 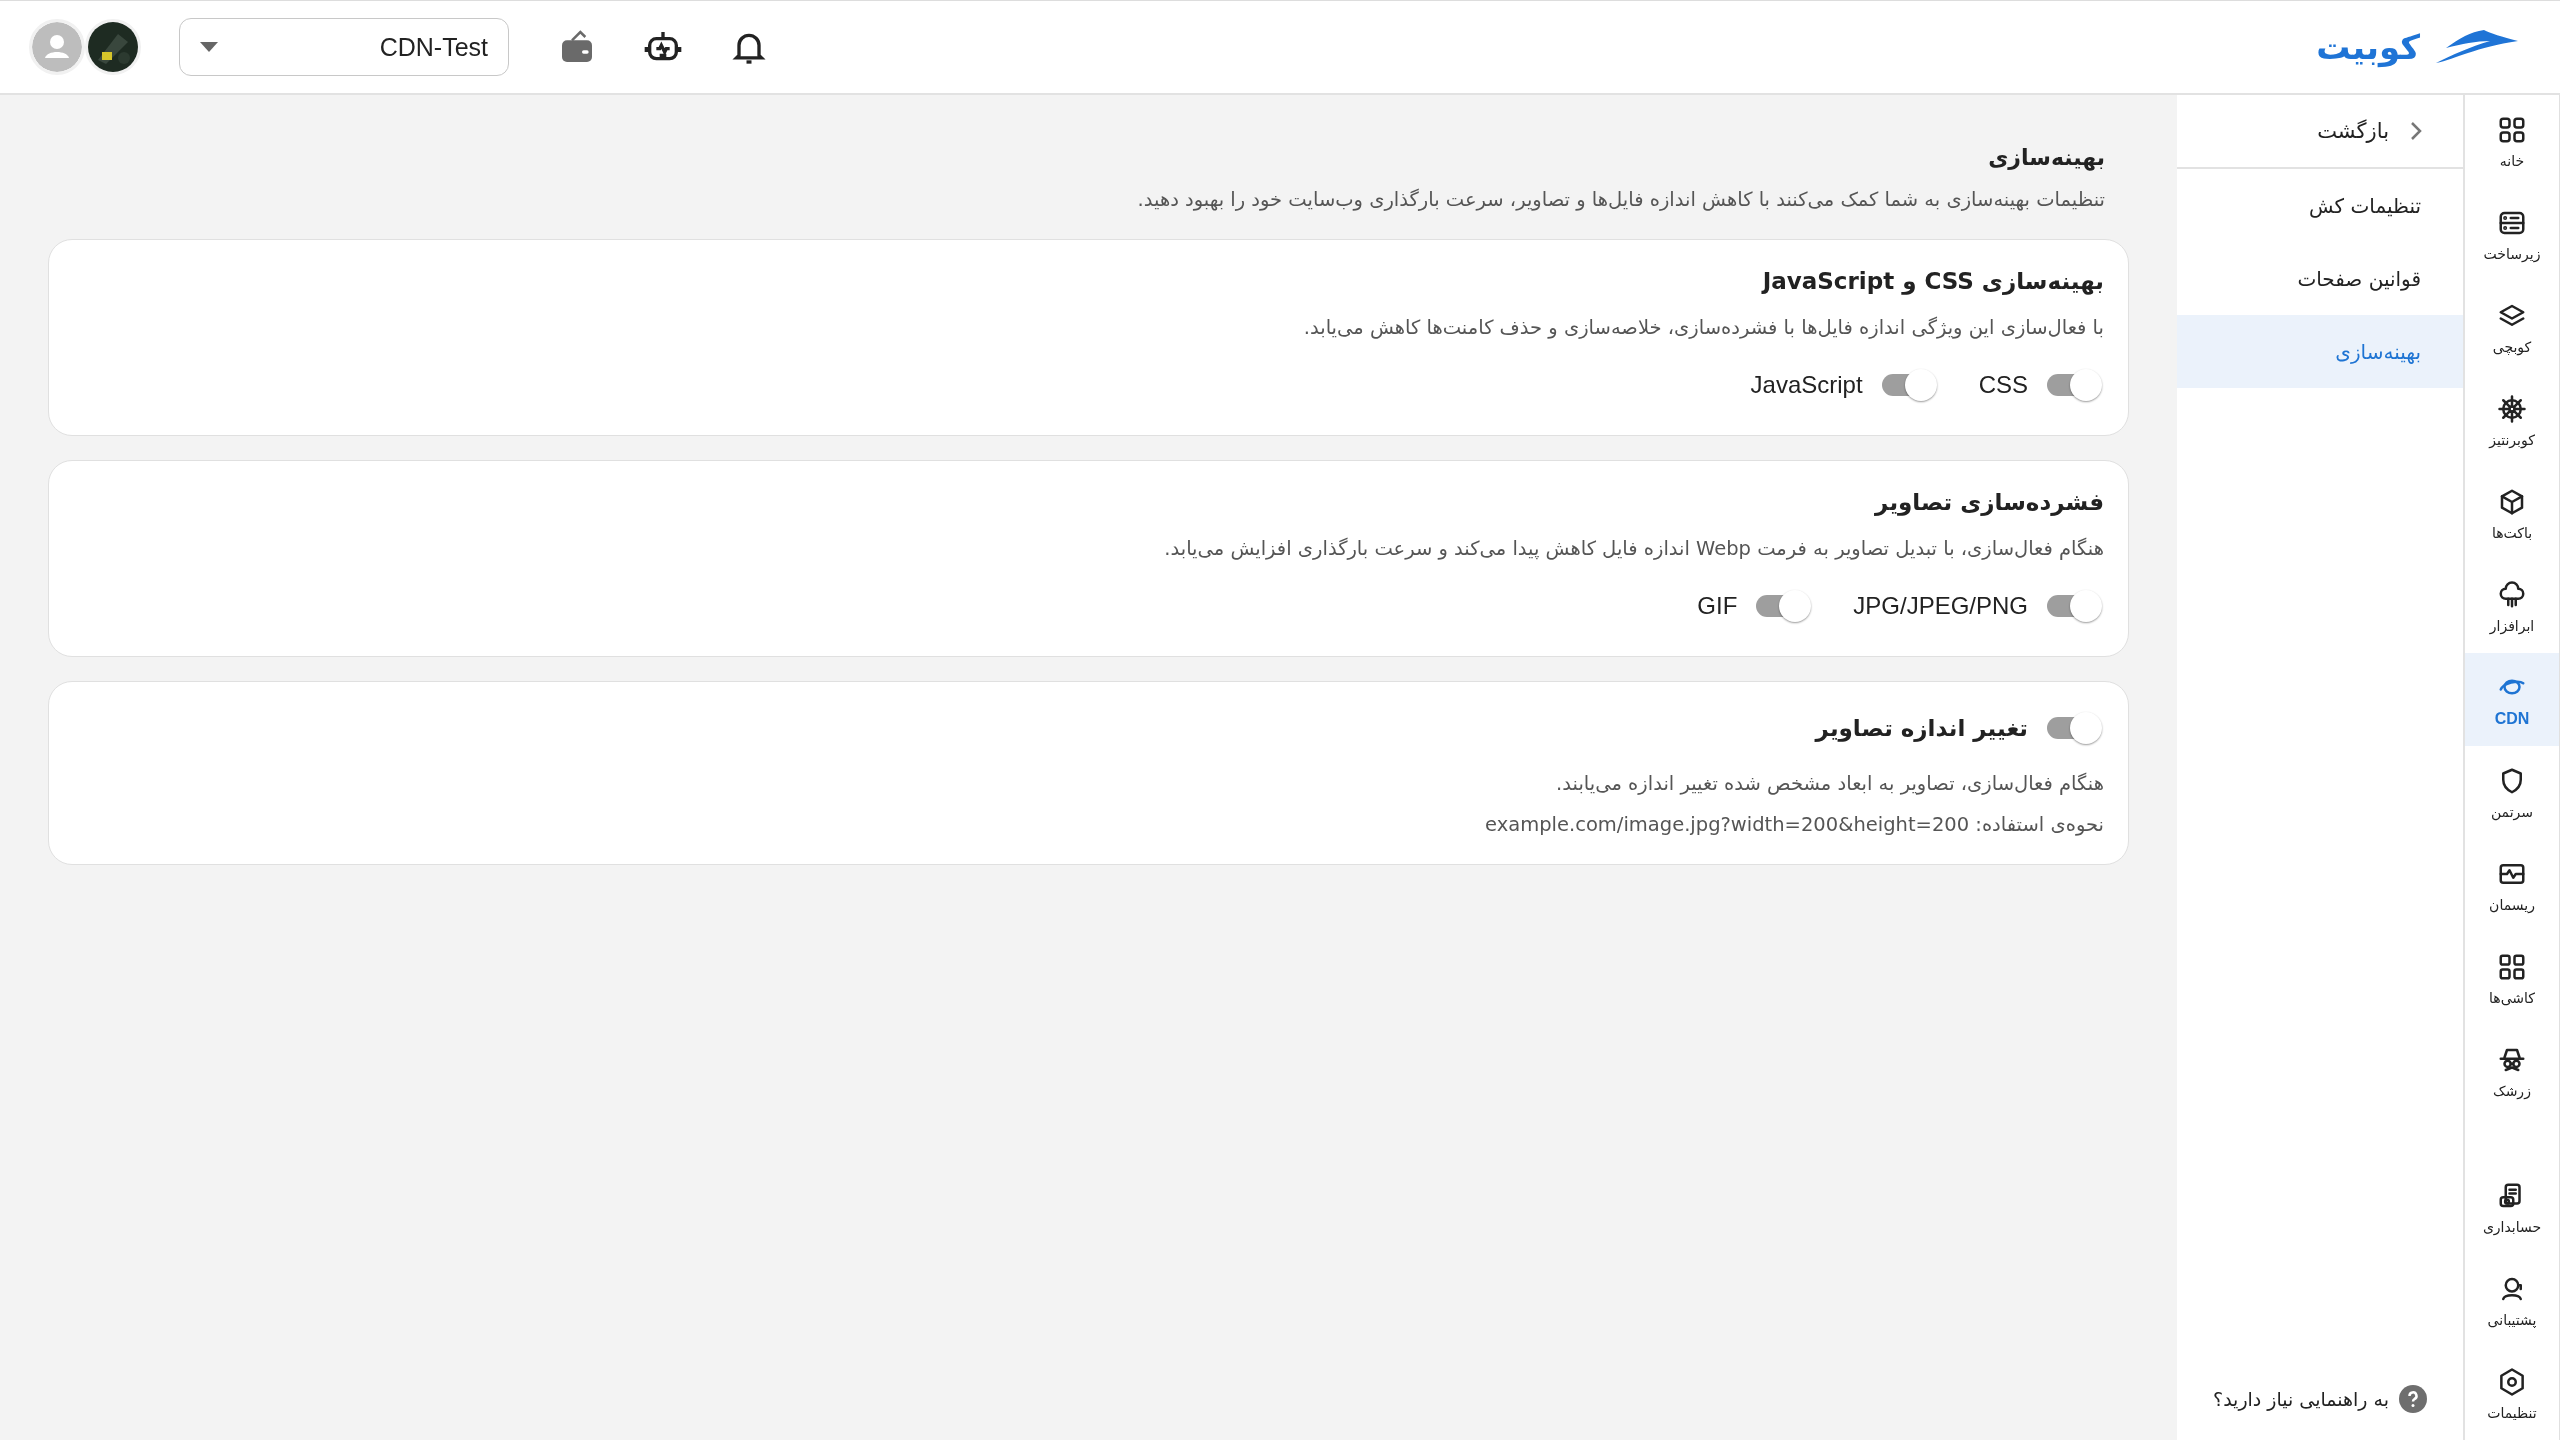 What do you see at coordinates (1932, 281) in the screenshot?
I see `card-title: بهینه‌سازی CSS و JavaScript` at bounding box center [1932, 281].